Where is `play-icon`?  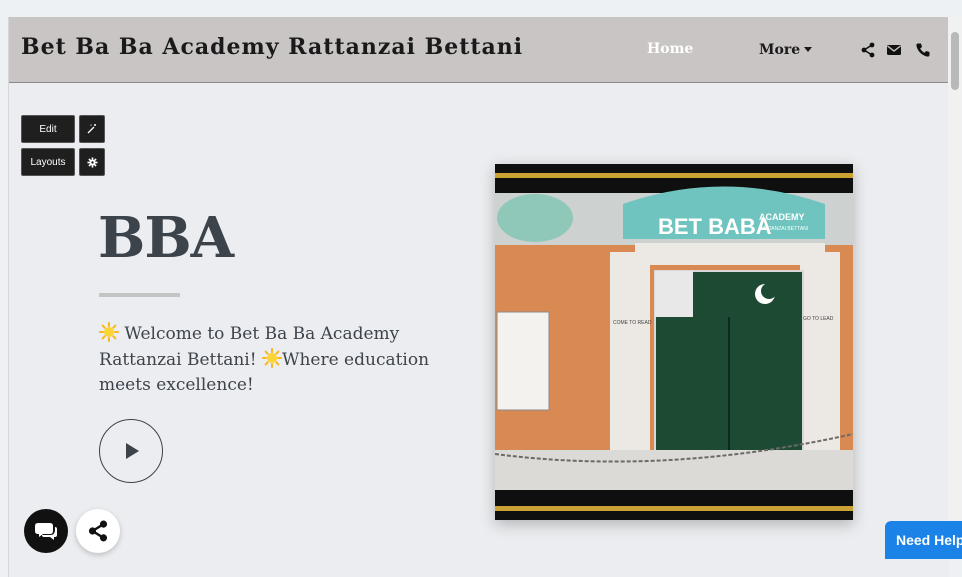
play-icon is located at coordinates (132, 451).